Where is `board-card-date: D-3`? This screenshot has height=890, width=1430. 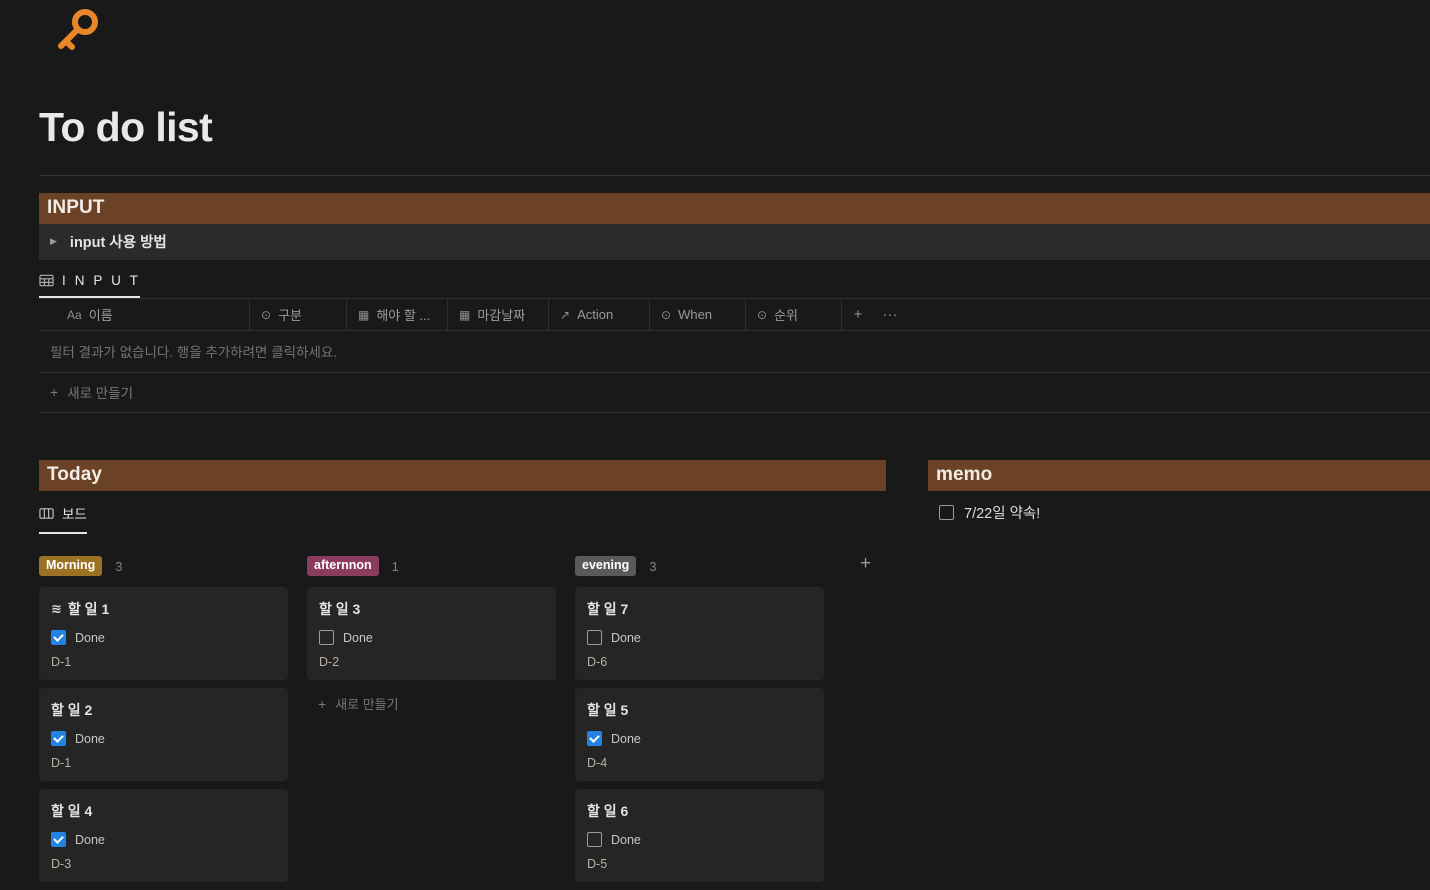 board-card-date: D-3 is located at coordinates (61, 864).